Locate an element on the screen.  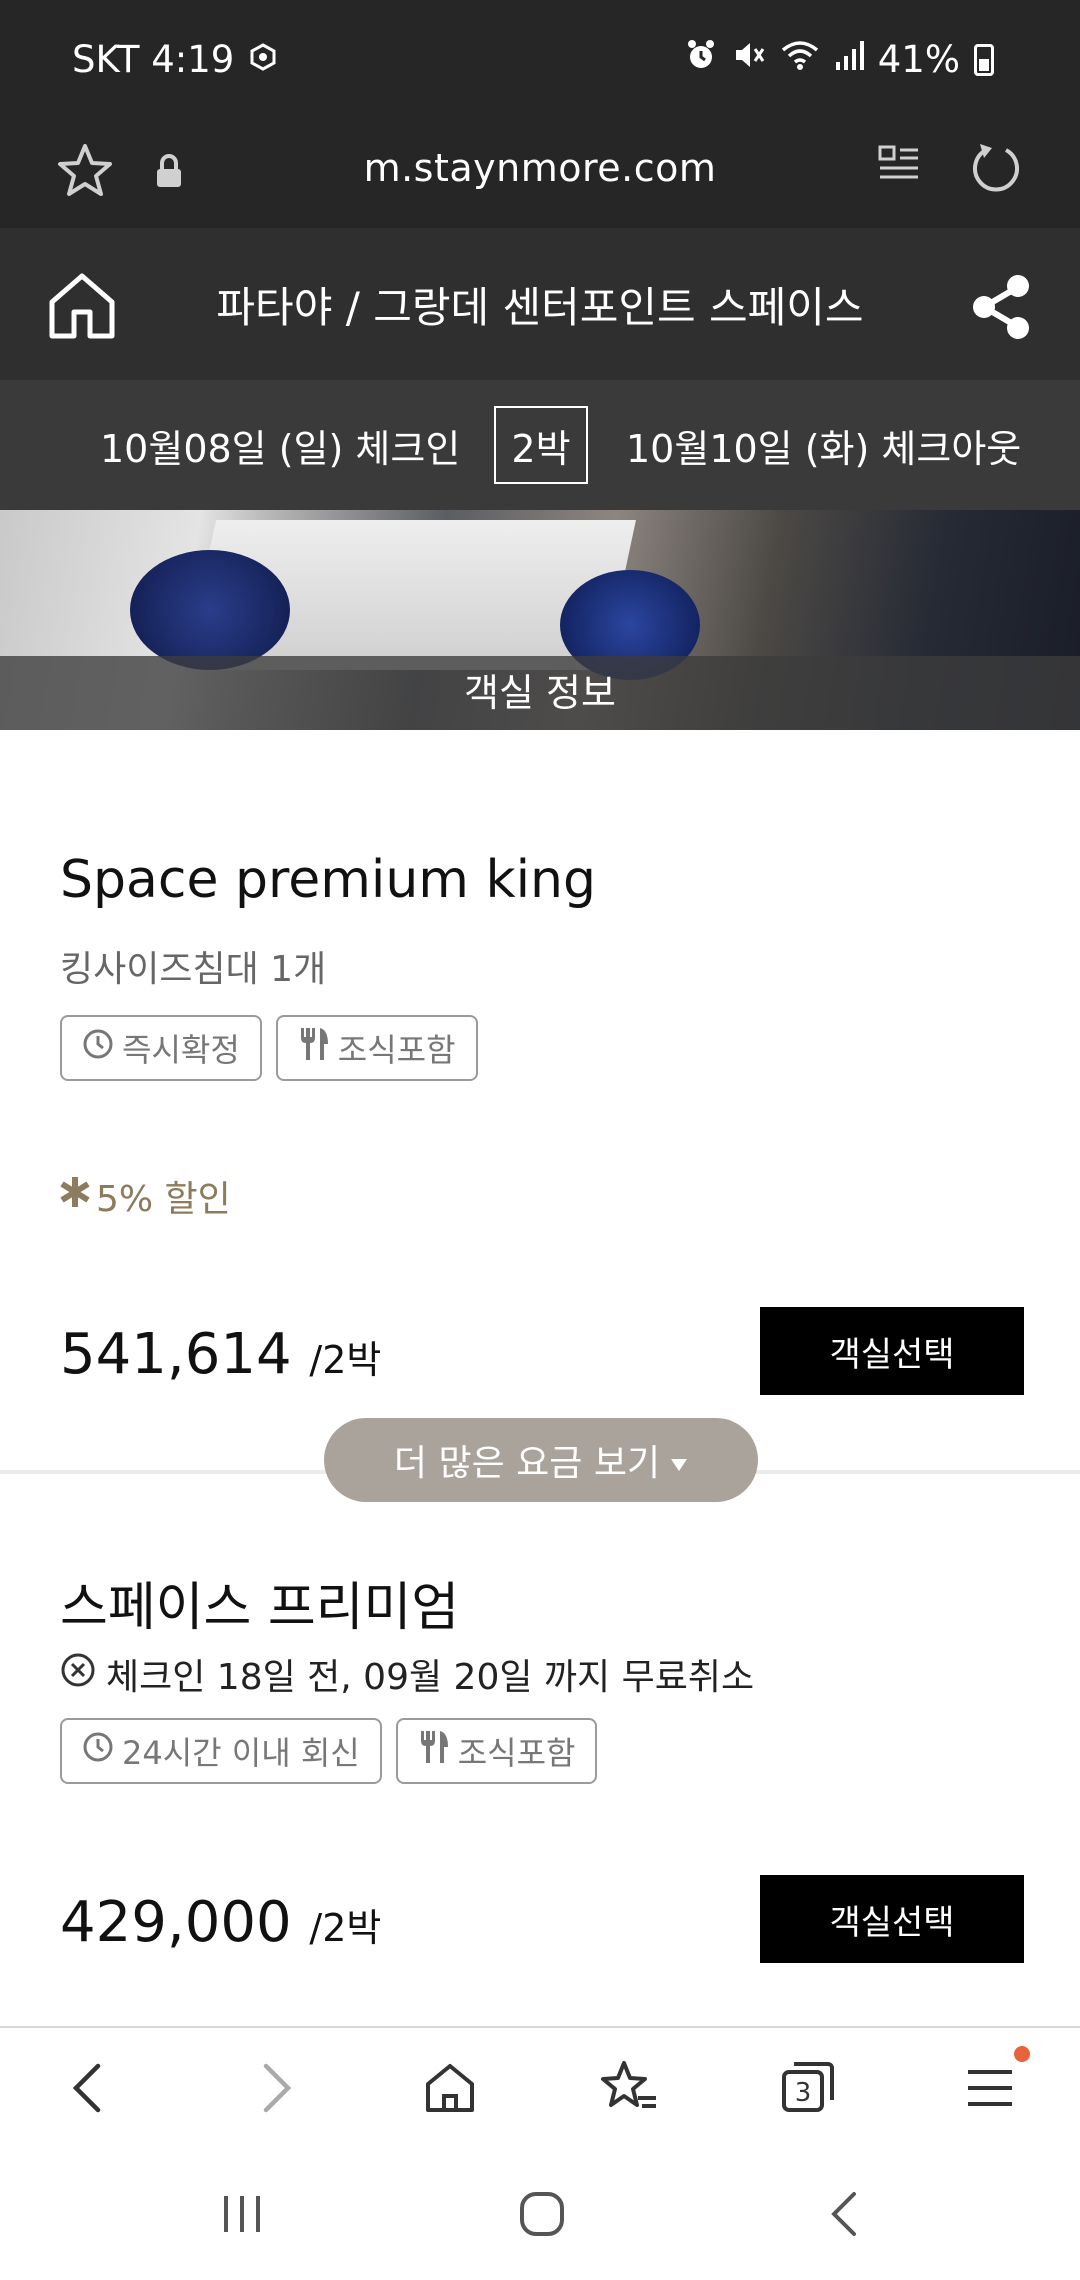
battery-percent: 41% is located at coordinates (918, 59).